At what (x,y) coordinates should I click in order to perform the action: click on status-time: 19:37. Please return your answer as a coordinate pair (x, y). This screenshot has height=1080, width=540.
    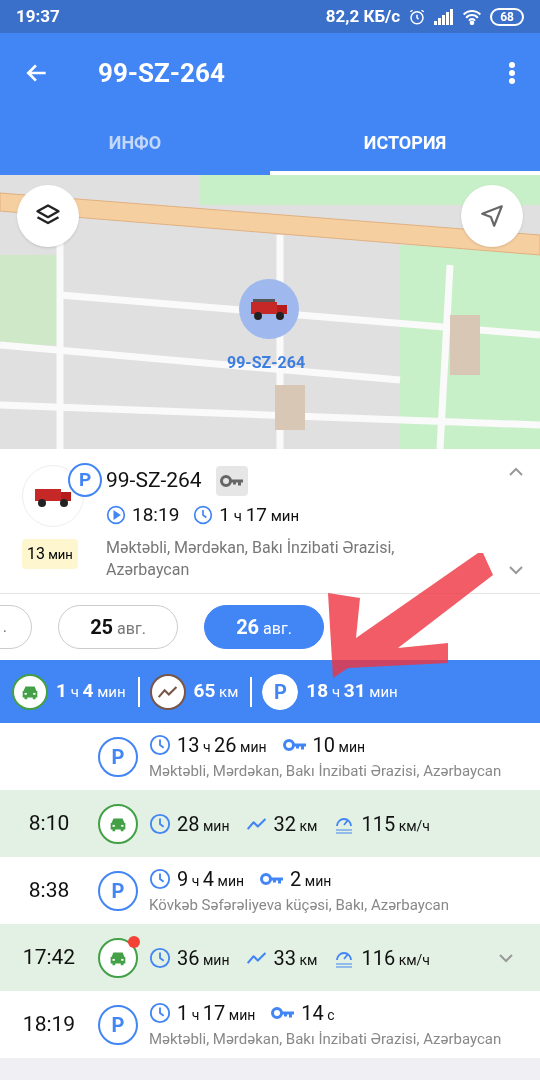
    Looking at the image, I should click on (38, 16).